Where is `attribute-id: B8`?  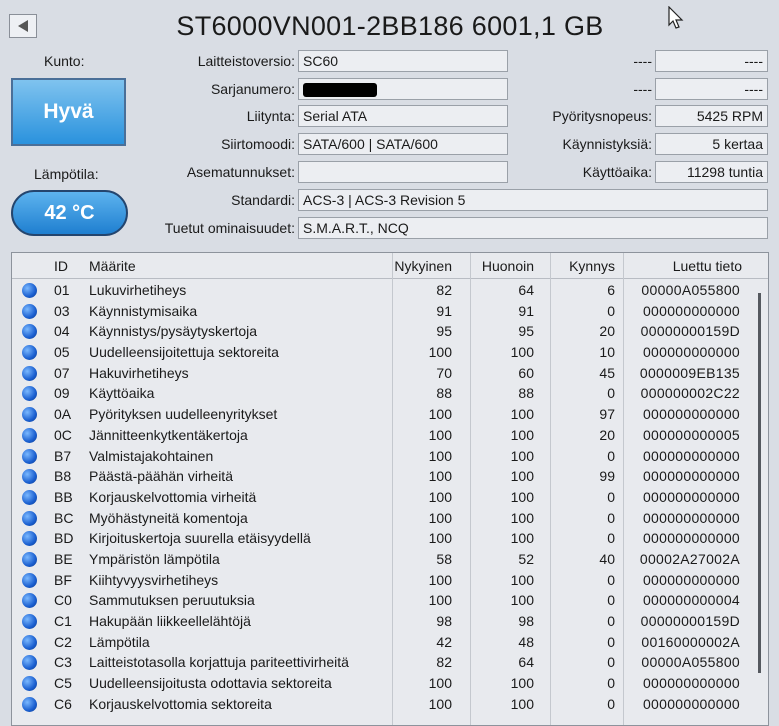 attribute-id: B8 is located at coordinates (63, 476).